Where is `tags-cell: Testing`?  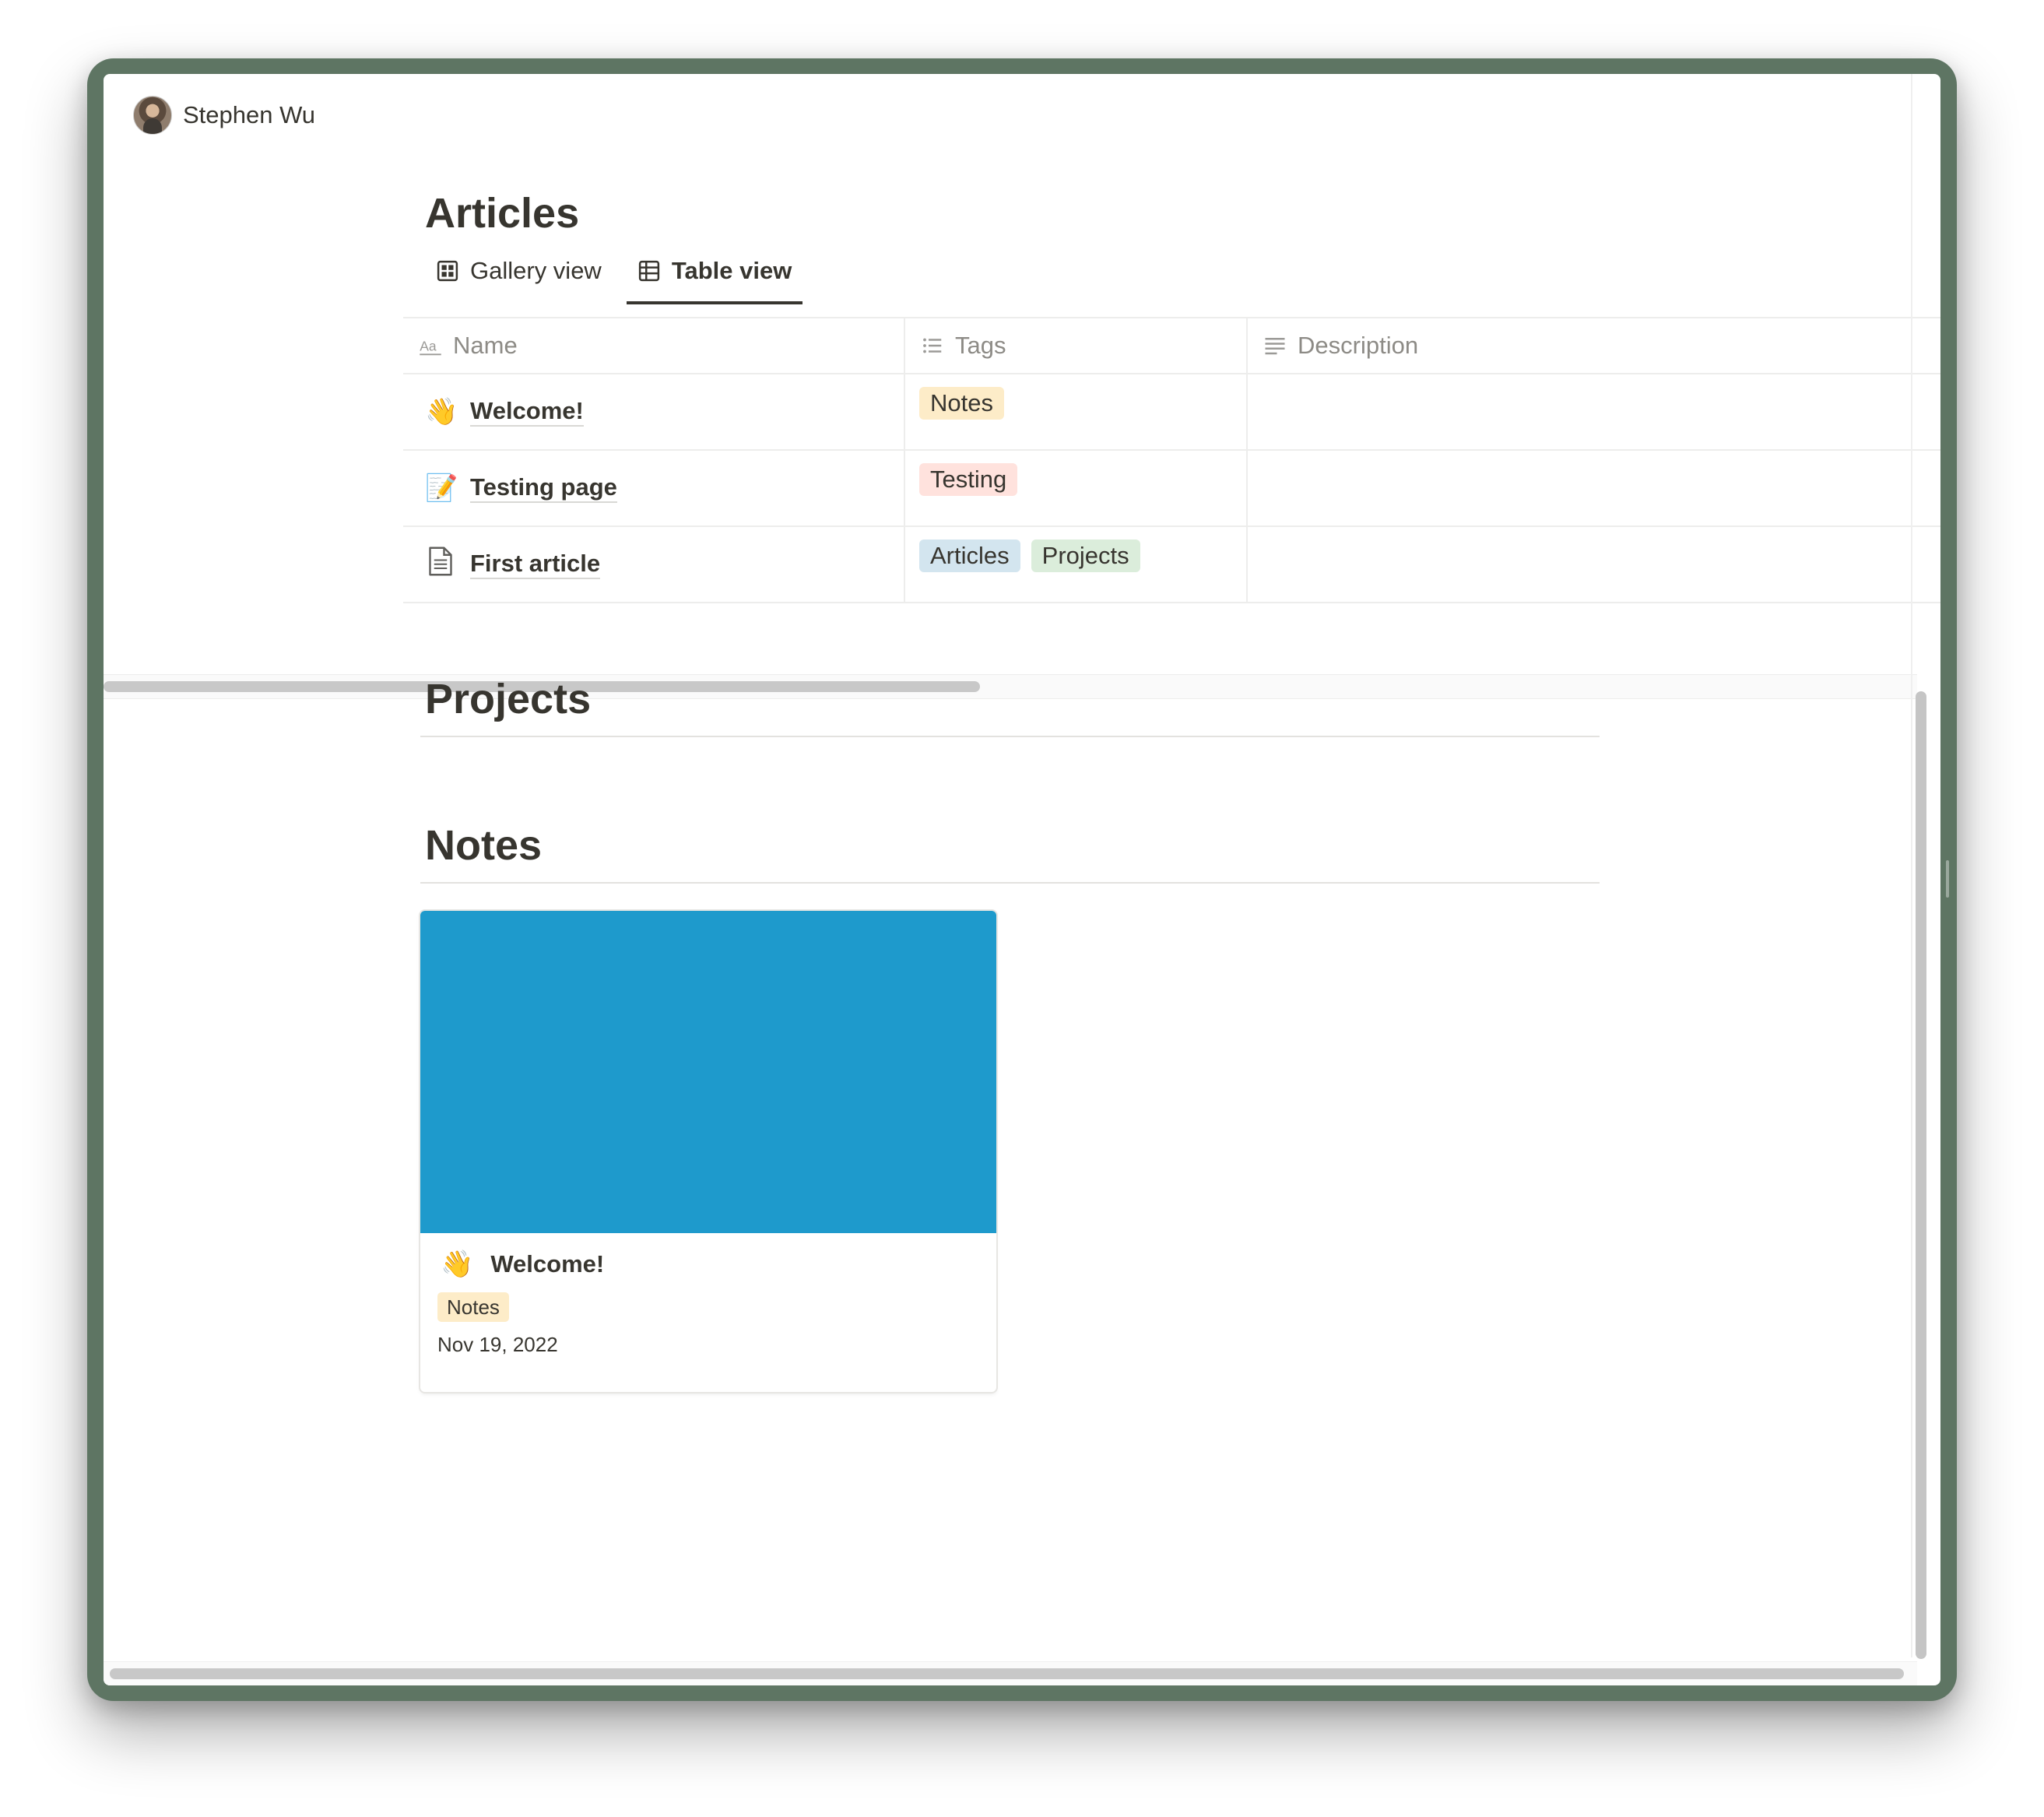 tags-cell: Testing is located at coordinates (1076, 488).